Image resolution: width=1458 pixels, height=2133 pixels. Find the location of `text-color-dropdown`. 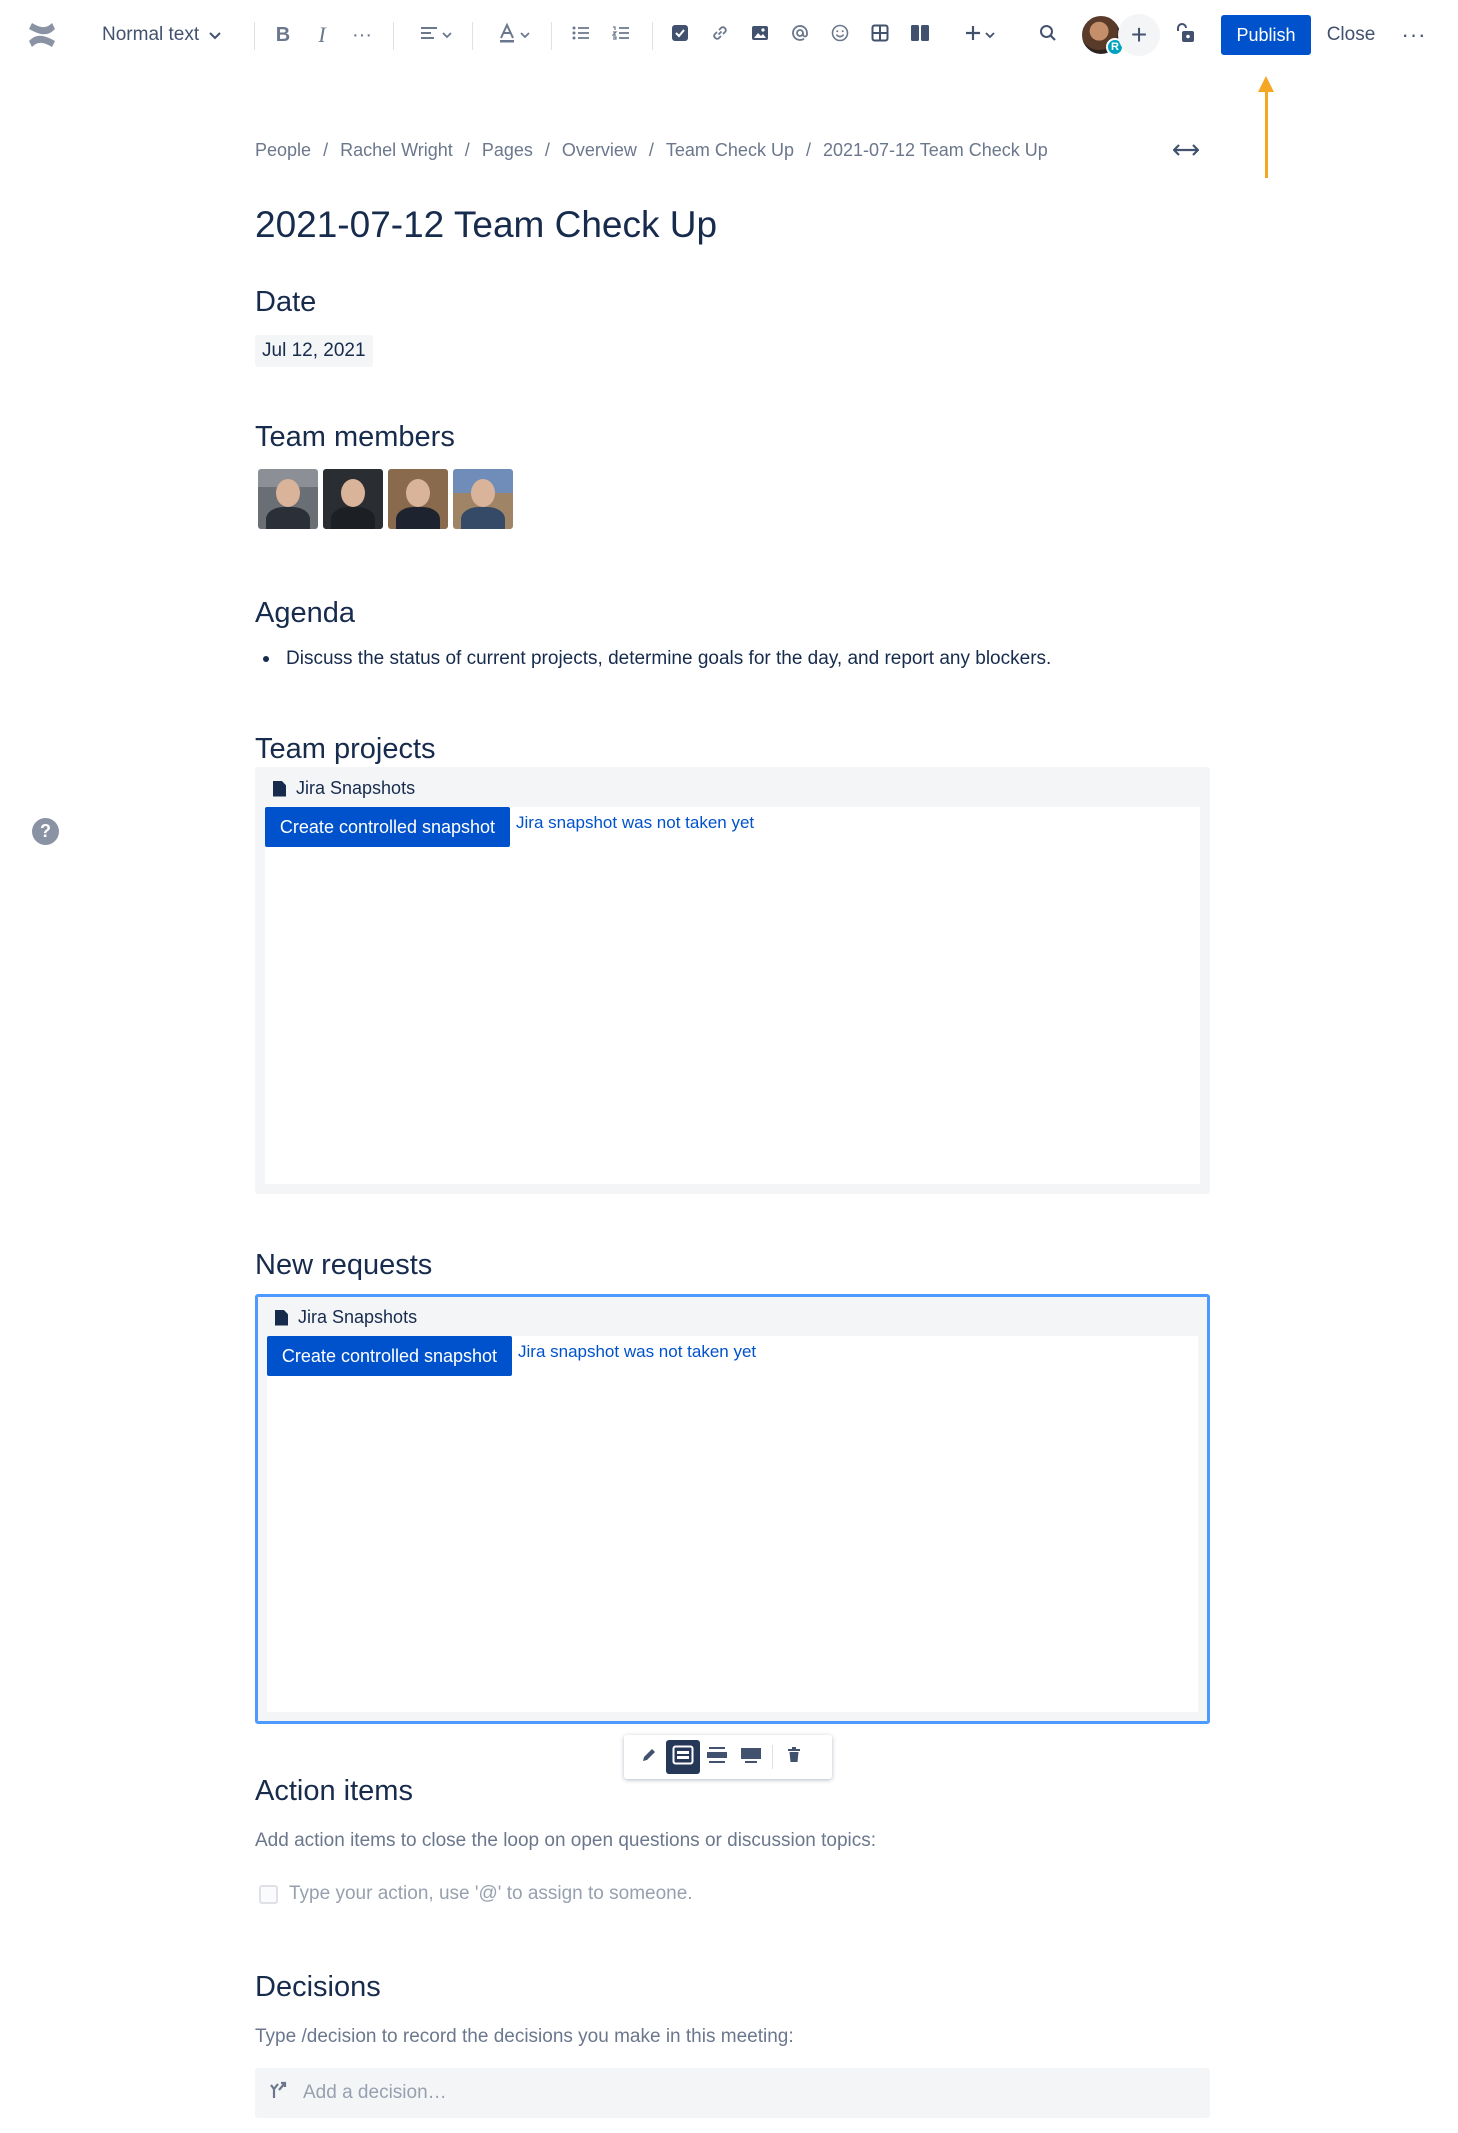

text-color-dropdown is located at coordinates (514, 35).